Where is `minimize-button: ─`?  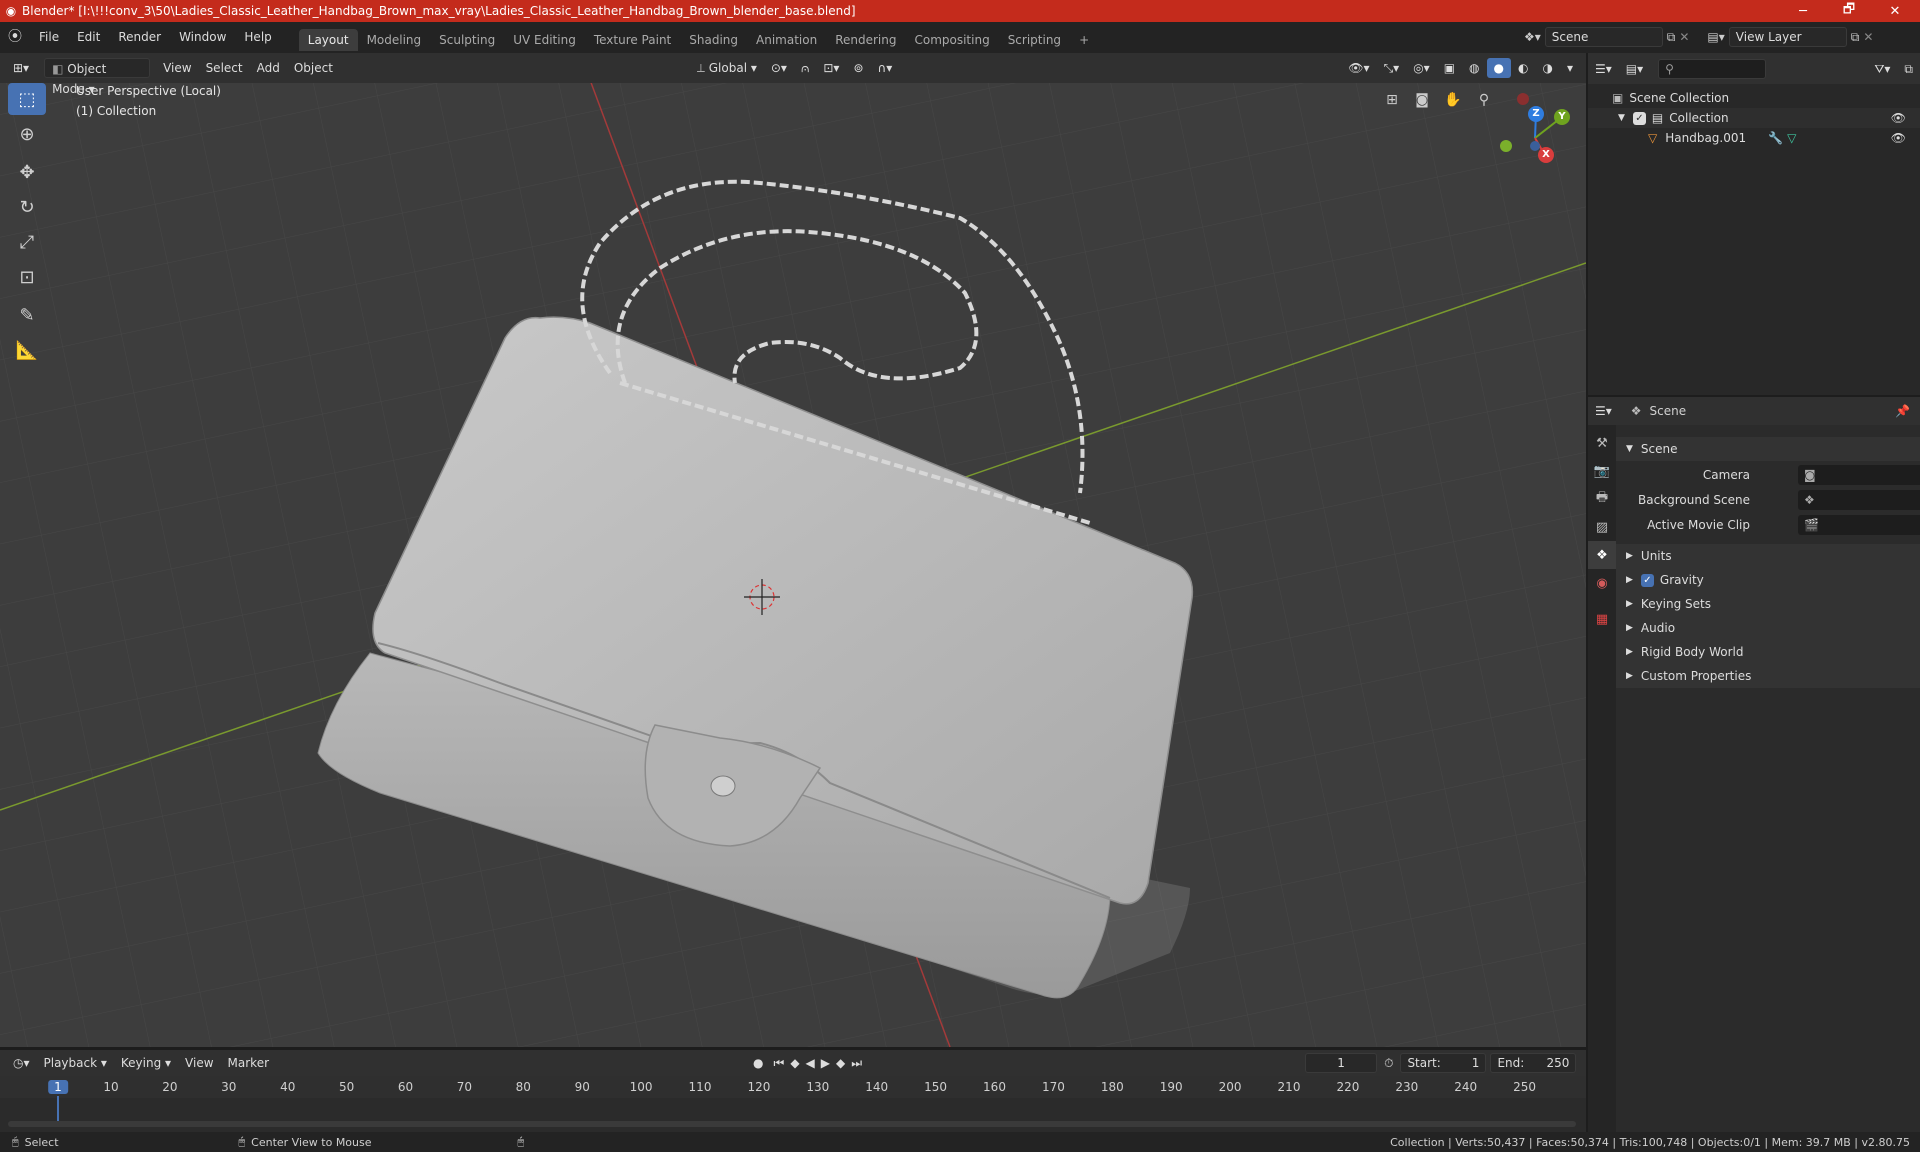 minimize-button: ─ is located at coordinates (1803, 11).